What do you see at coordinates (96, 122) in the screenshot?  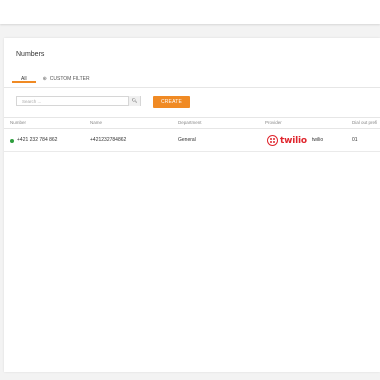 I see `column-header-name: Name` at bounding box center [96, 122].